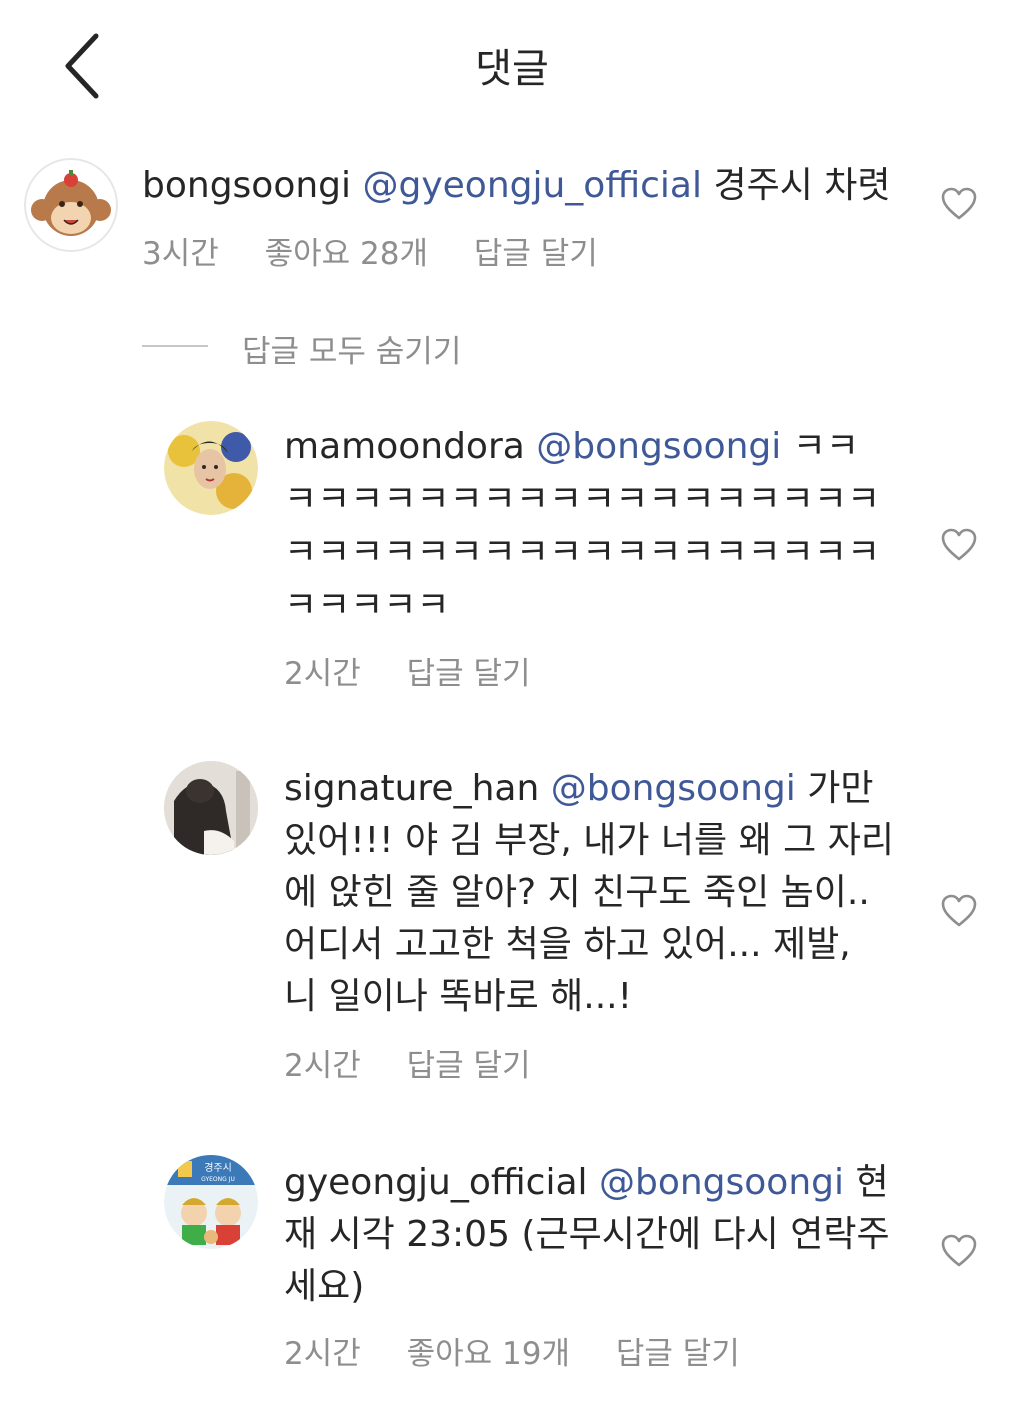  What do you see at coordinates (218, 1167) in the screenshot?
I see `avatar-logo-text: 경주시` at bounding box center [218, 1167].